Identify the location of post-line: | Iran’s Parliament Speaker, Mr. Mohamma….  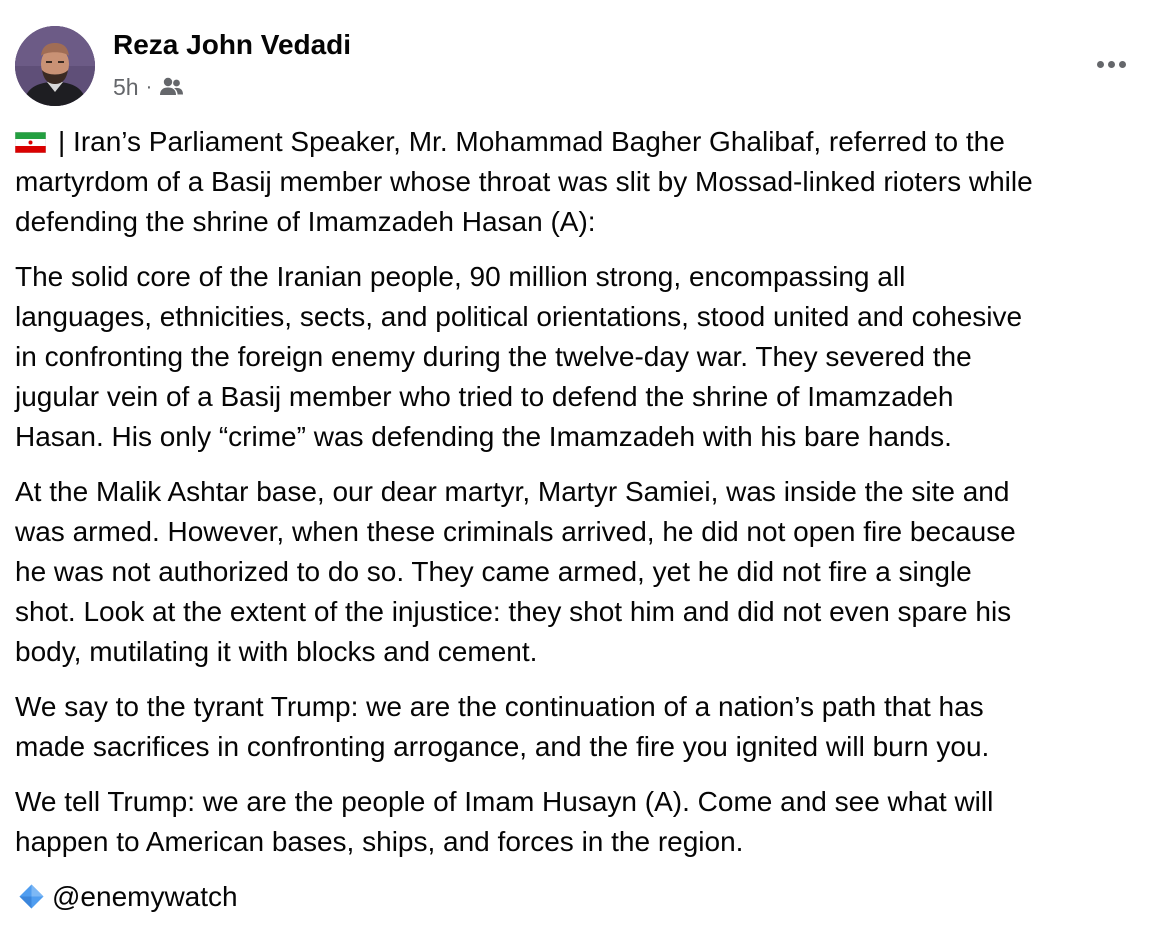
(584, 142).